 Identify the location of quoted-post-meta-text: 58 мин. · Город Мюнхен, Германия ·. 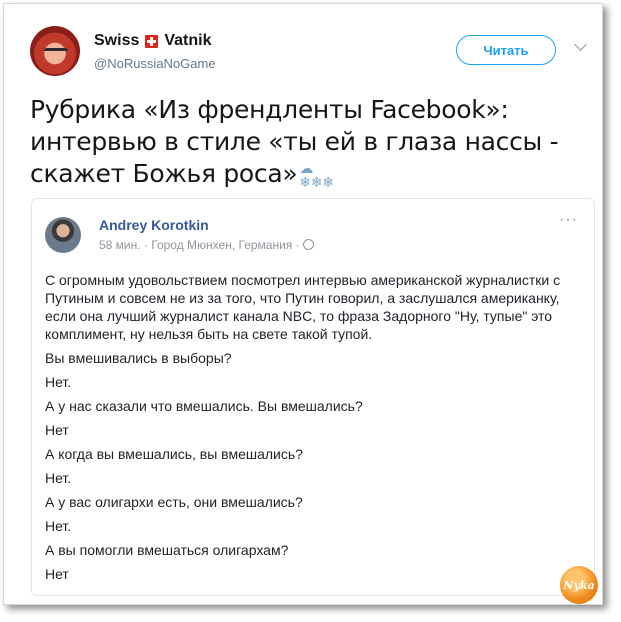
(199, 245).